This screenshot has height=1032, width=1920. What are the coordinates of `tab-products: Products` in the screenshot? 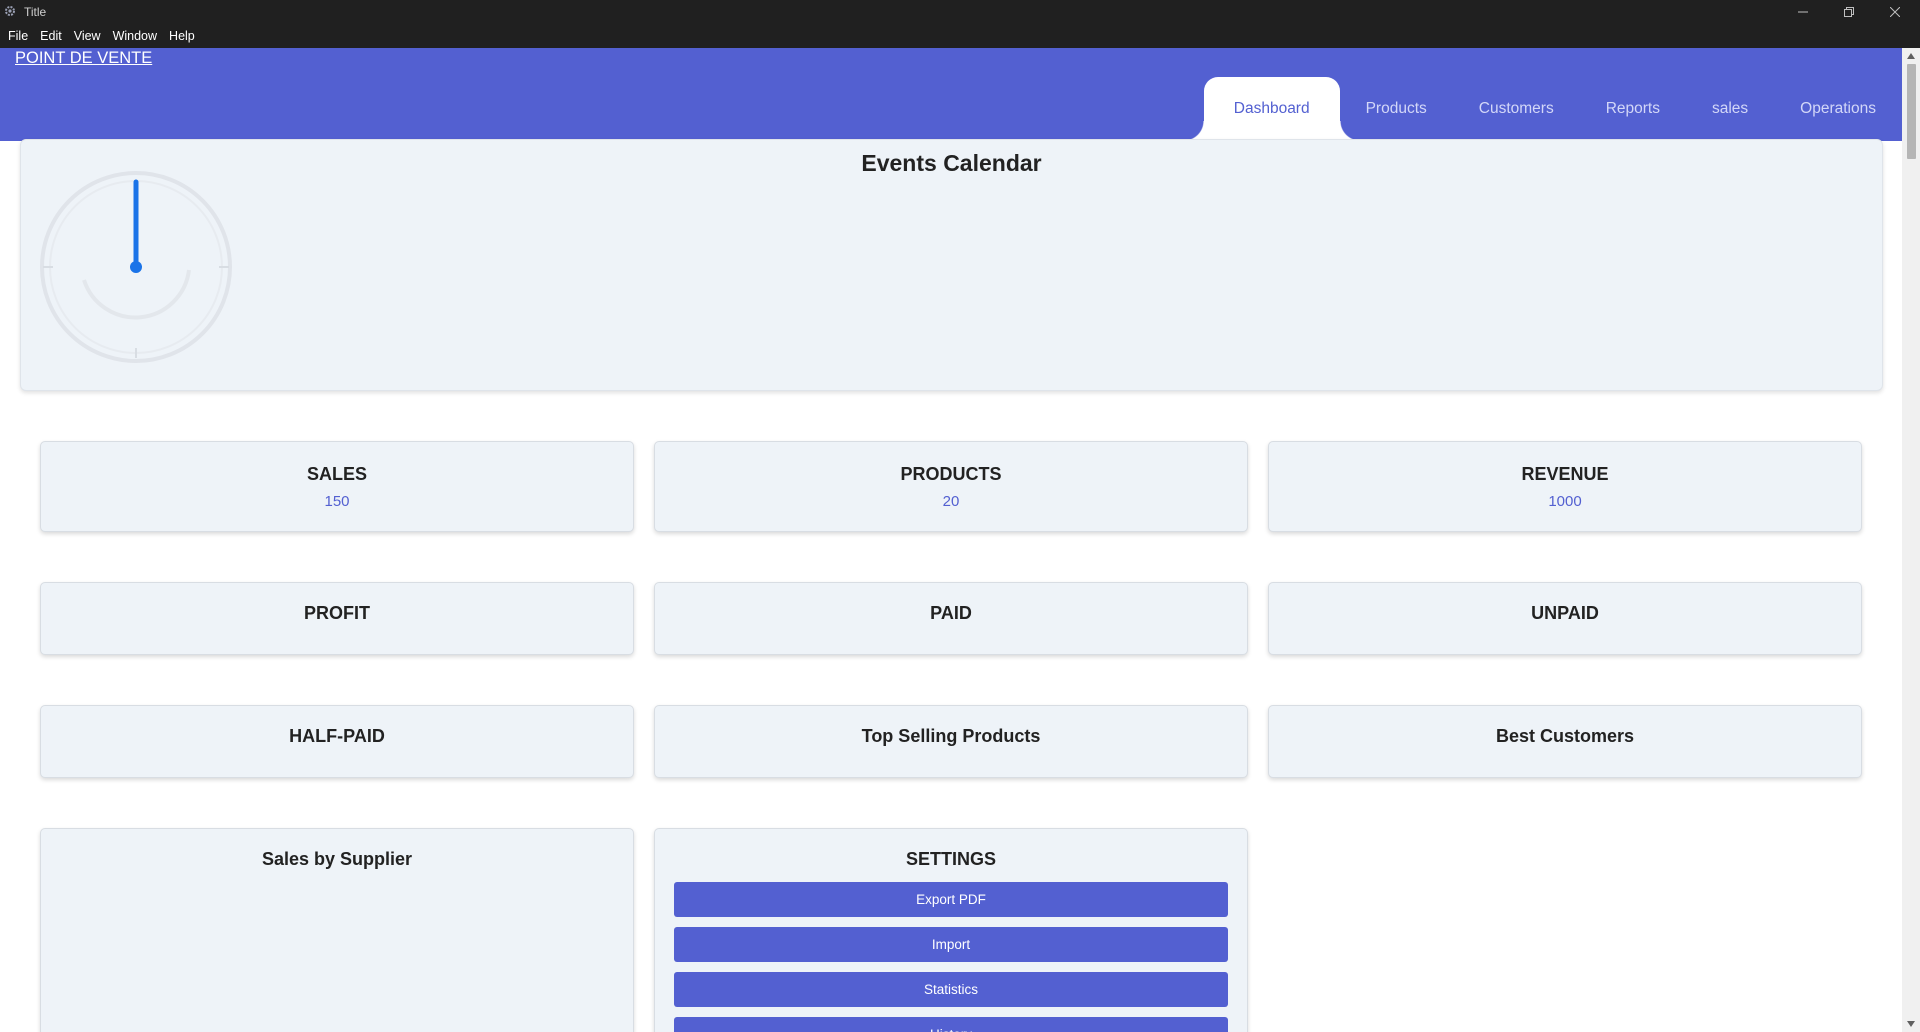 It's located at (1396, 109).